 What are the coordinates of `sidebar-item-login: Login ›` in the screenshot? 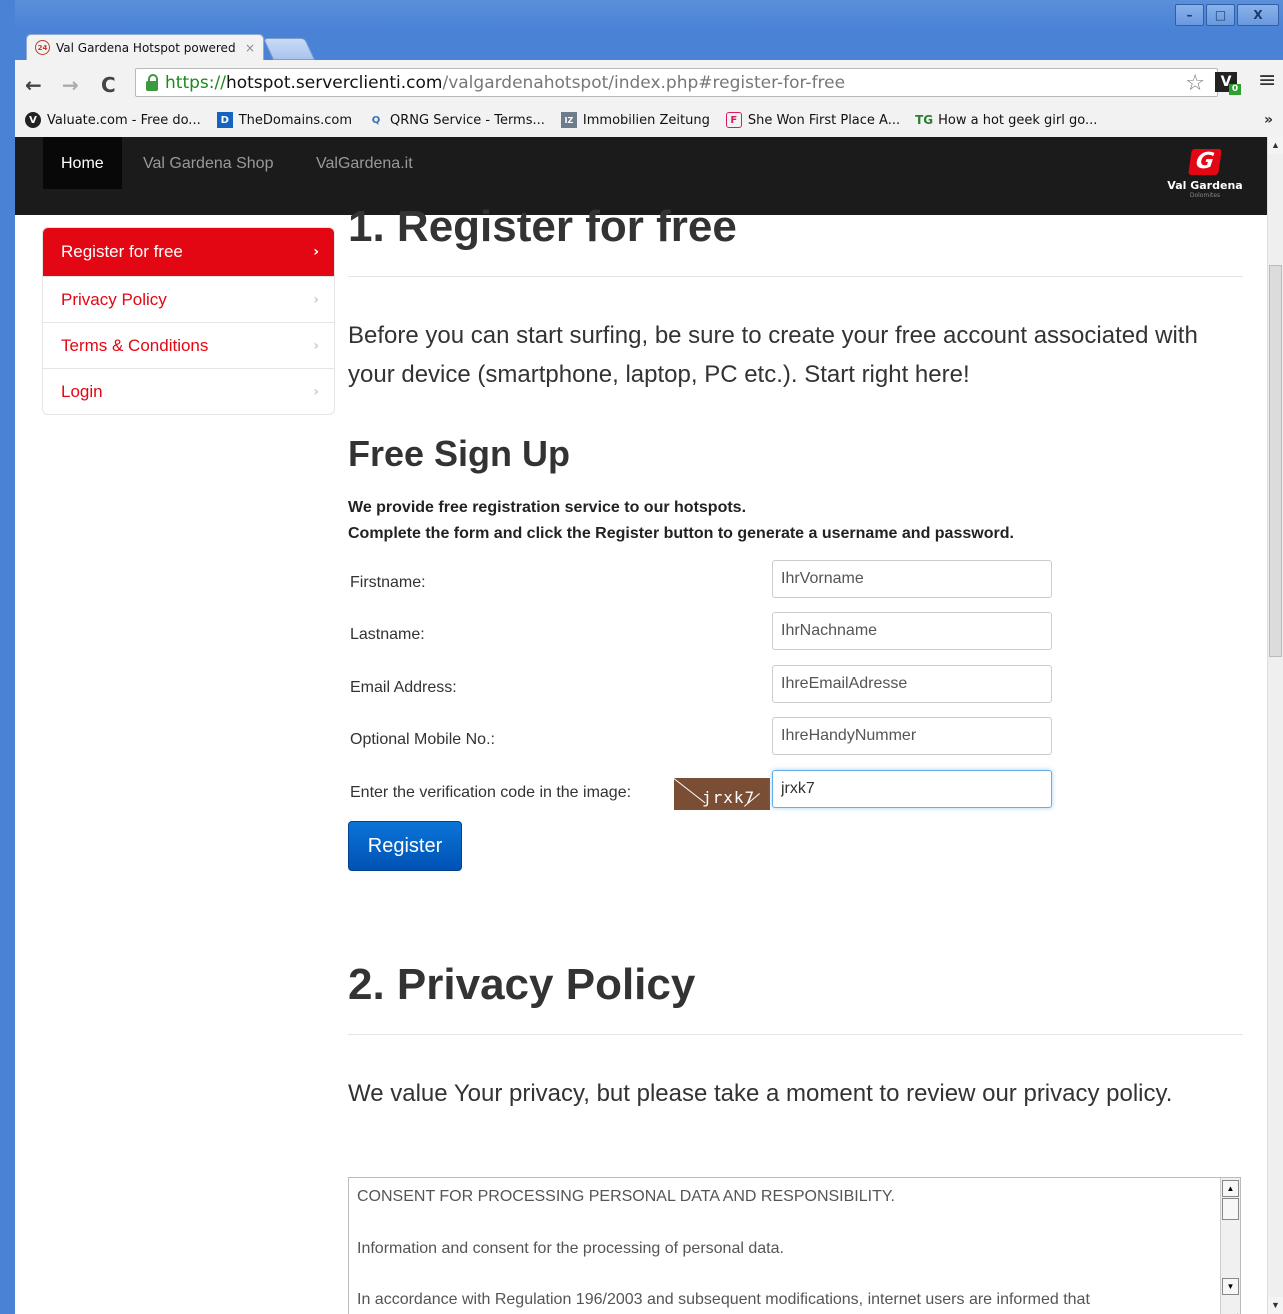 It's located at (188, 391).